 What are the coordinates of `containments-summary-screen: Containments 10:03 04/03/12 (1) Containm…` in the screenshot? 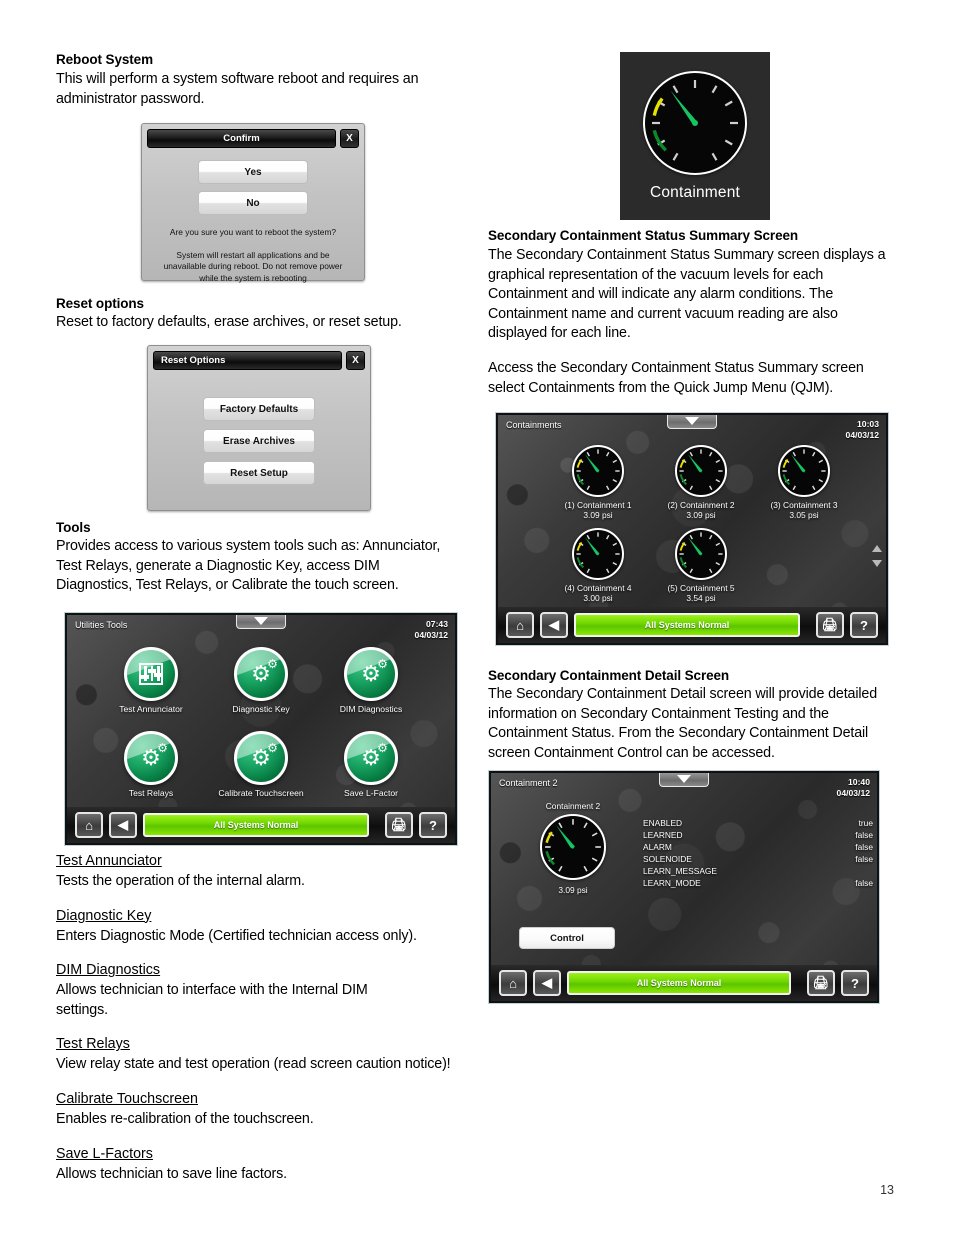 It's located at (692, 529).